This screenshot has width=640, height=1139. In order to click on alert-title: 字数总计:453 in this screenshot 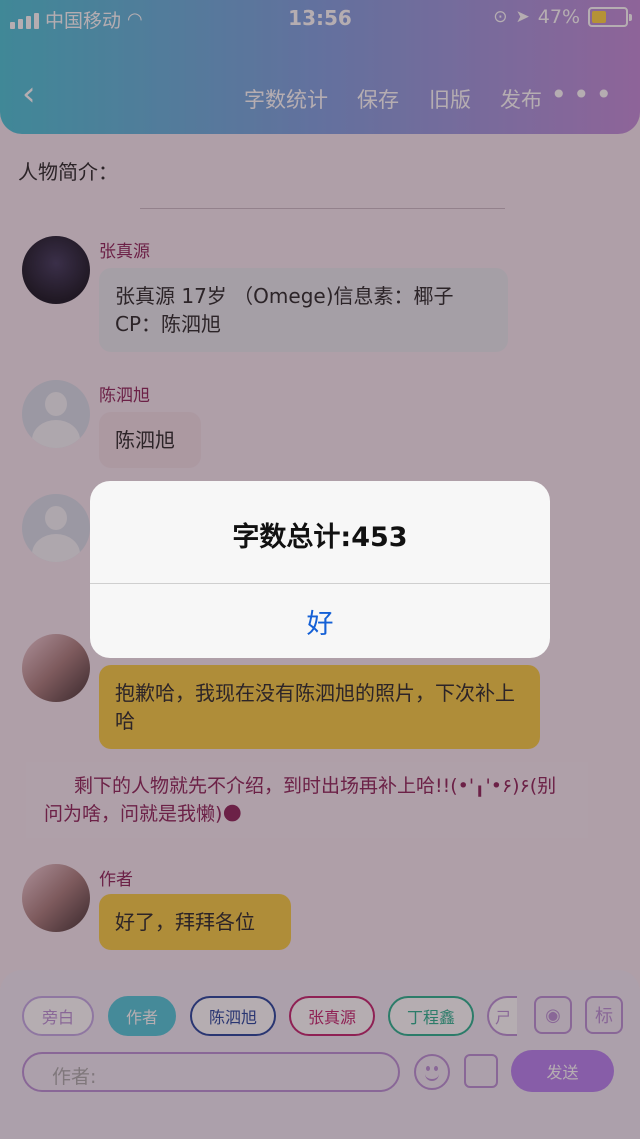, I will do `click(320, 537)`.